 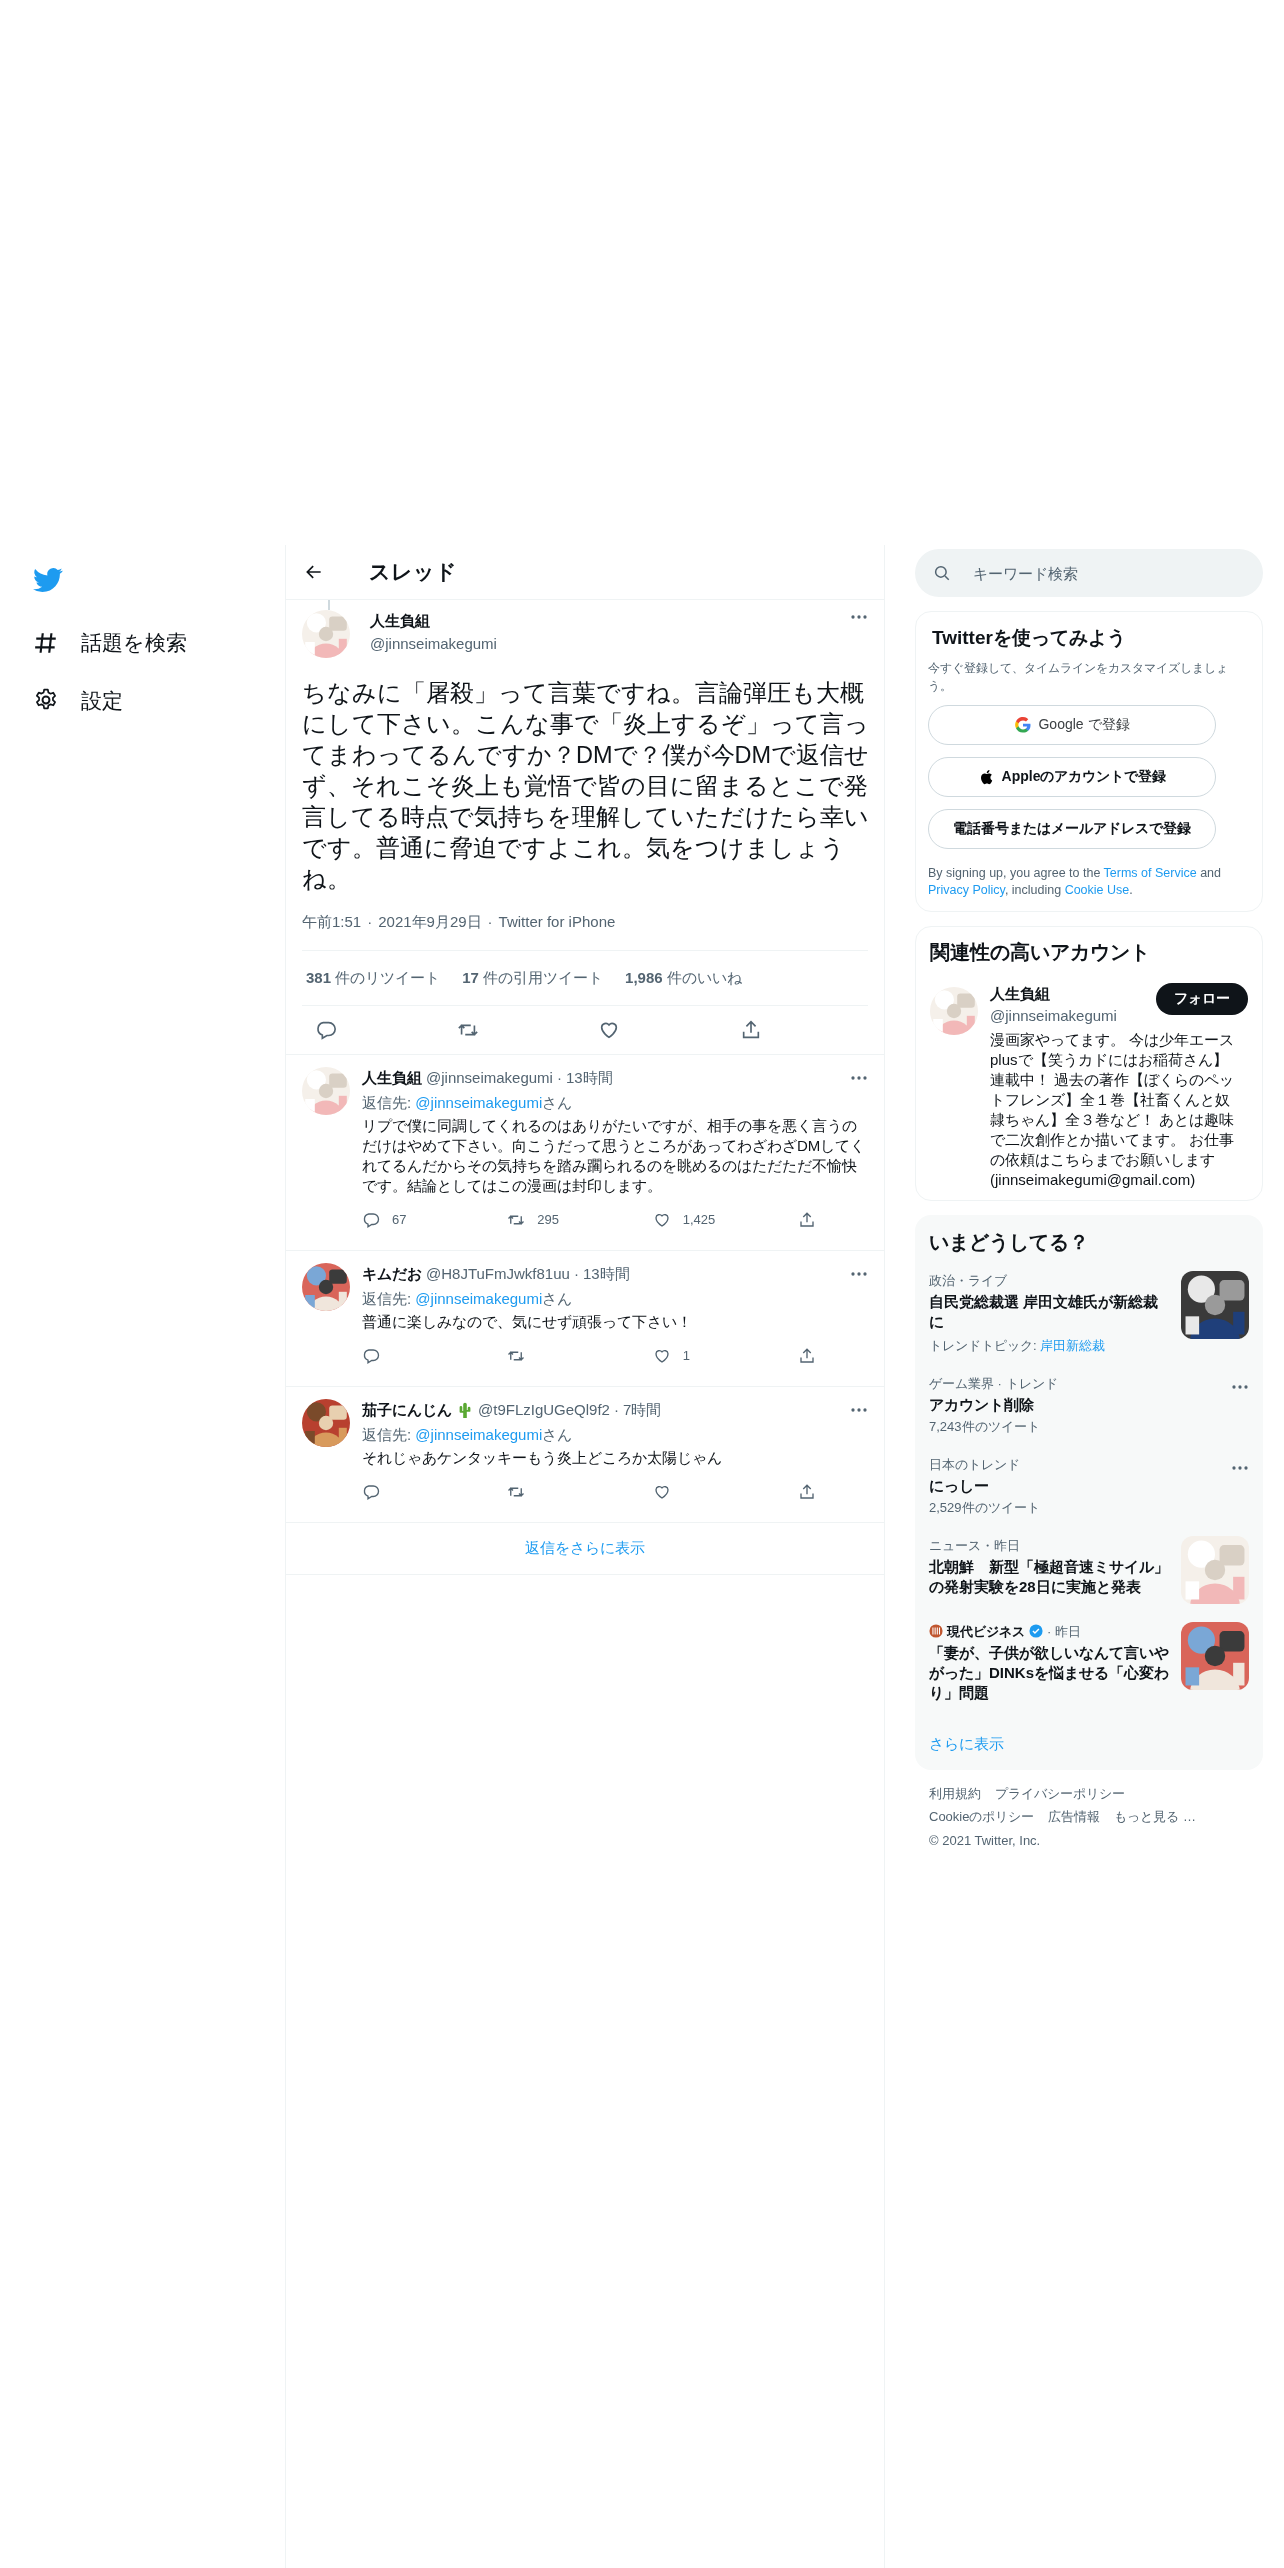 I want to click on trend-category: 政治・ライブ, so click(x=968, y=1280).